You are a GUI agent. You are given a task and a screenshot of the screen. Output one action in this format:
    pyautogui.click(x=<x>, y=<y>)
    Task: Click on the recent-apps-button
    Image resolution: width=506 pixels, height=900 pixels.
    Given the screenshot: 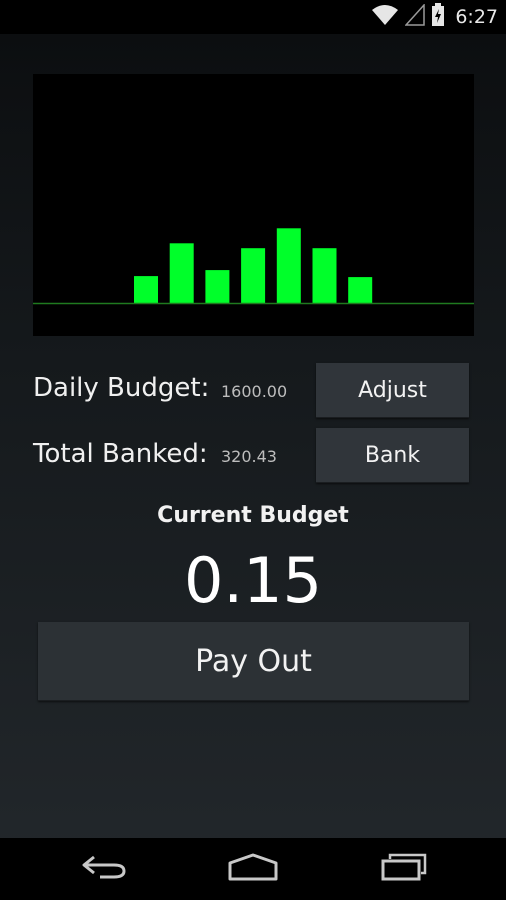 What is the action you would take?
    pyautogui.click(x=404, y=869)
    